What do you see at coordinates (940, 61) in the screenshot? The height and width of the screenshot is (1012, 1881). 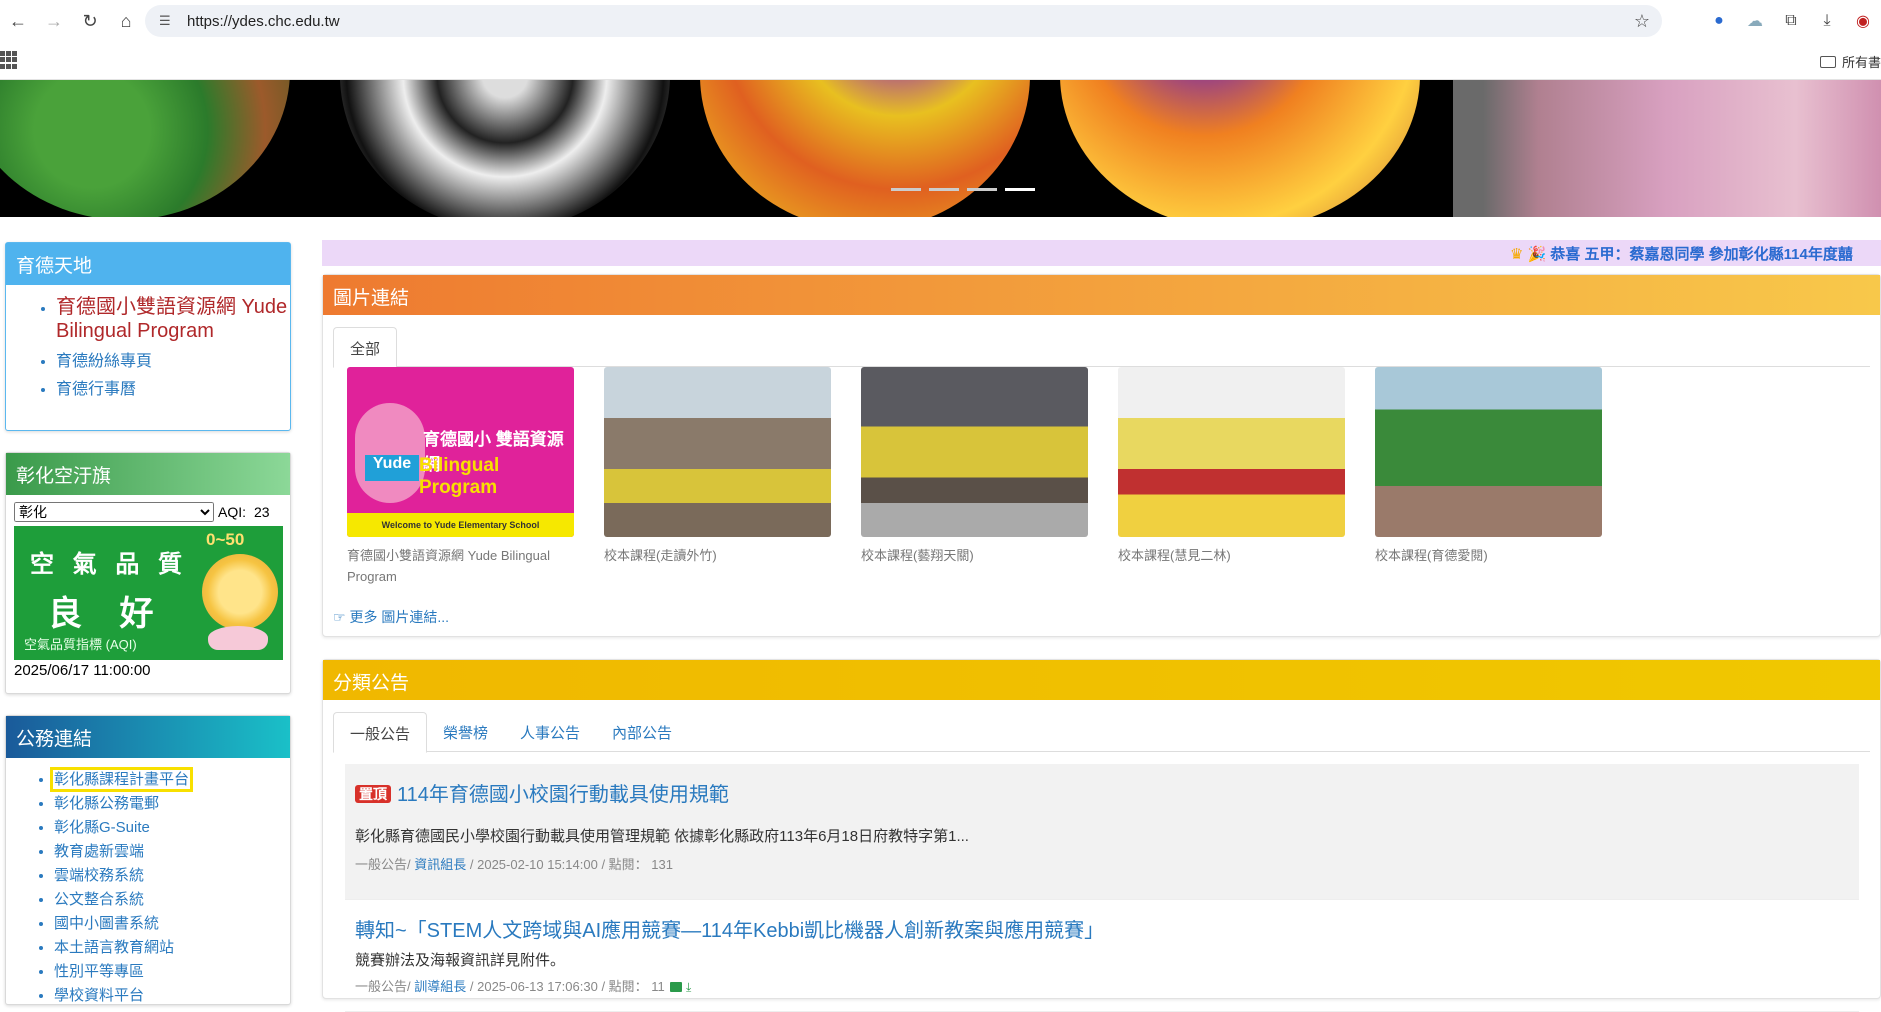 I see `bookmarks-bar: 所有書` at bounding box center [940, 61].